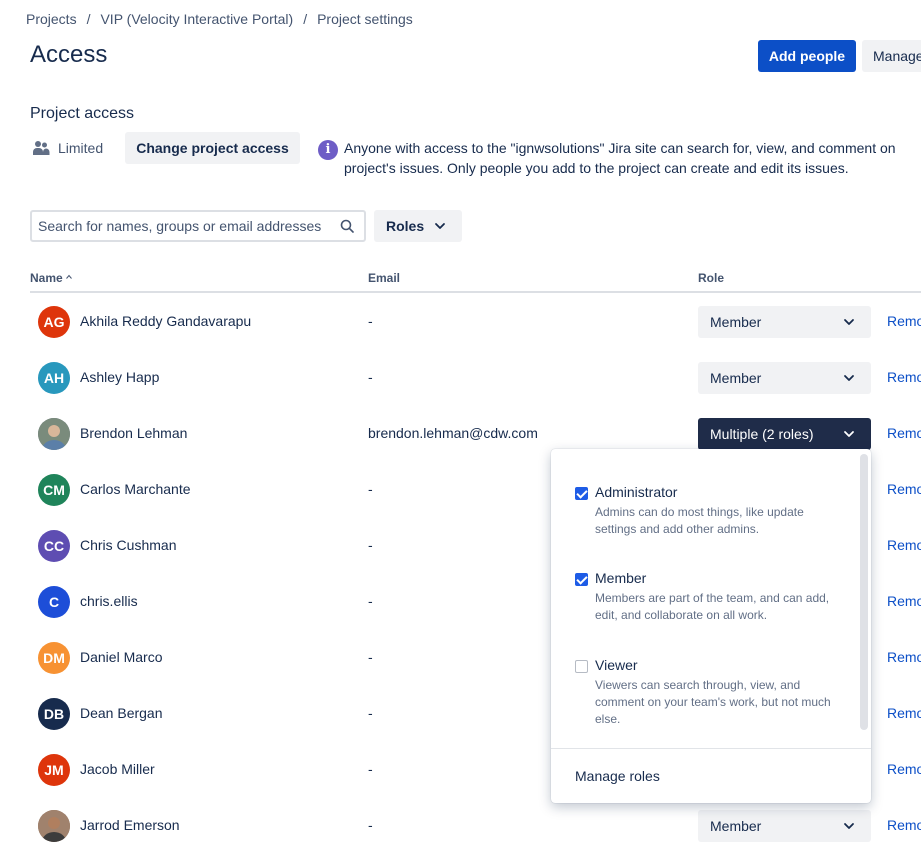  I want to click on column-header-name: Name, so click(51, 278).